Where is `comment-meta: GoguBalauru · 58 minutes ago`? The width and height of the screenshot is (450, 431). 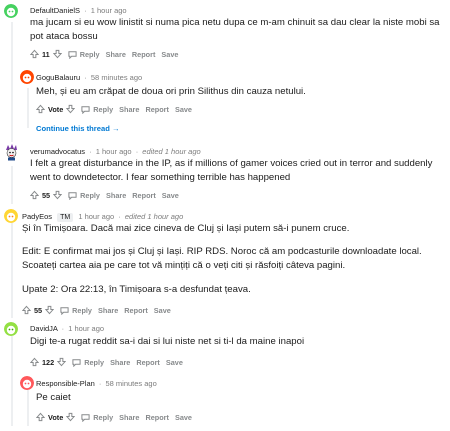 comment-meta: GoguBalauru · 58 minutes ago is located at coordinates (89, 77).